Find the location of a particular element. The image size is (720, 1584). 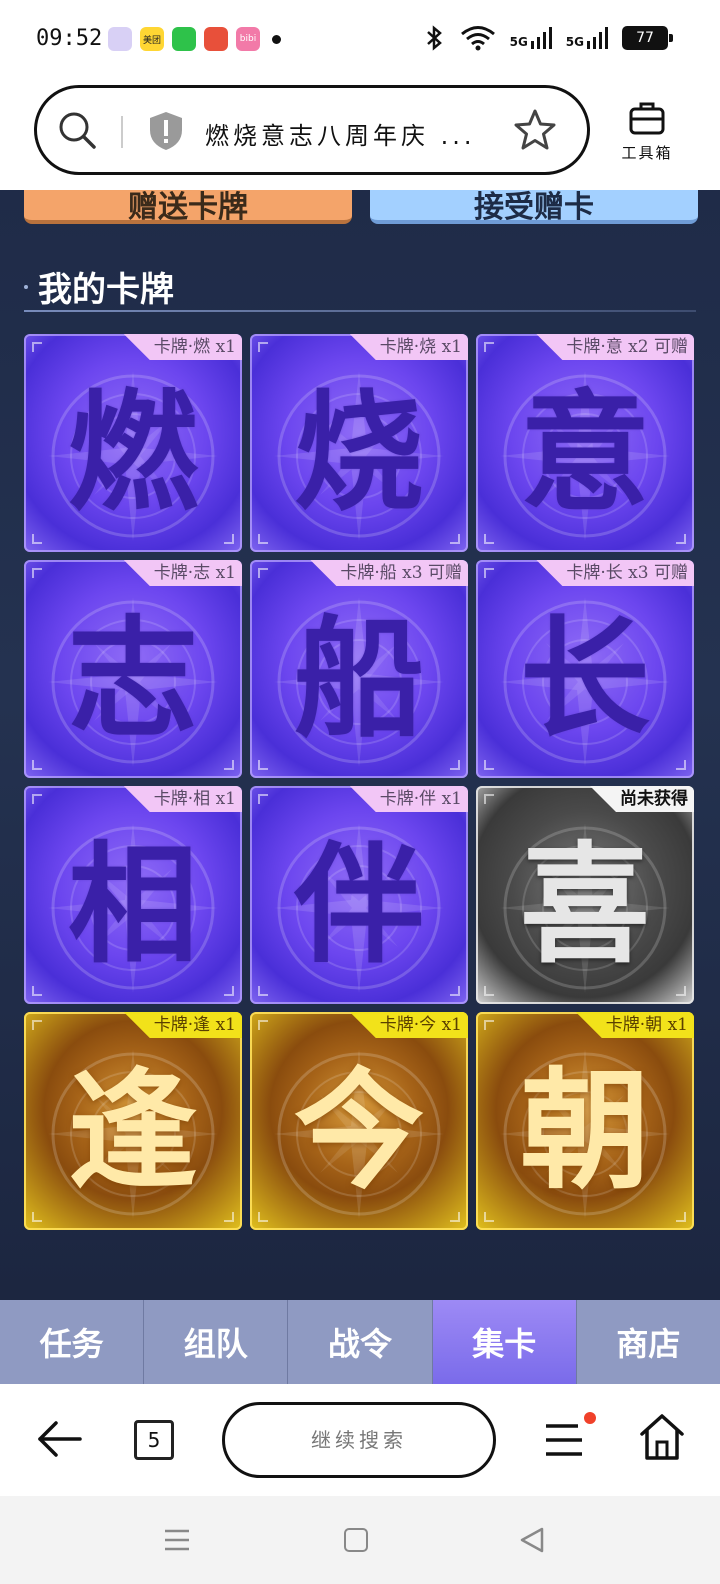

card-item: 相 卡牌·相 x1 is located at coordinates (133, 895).